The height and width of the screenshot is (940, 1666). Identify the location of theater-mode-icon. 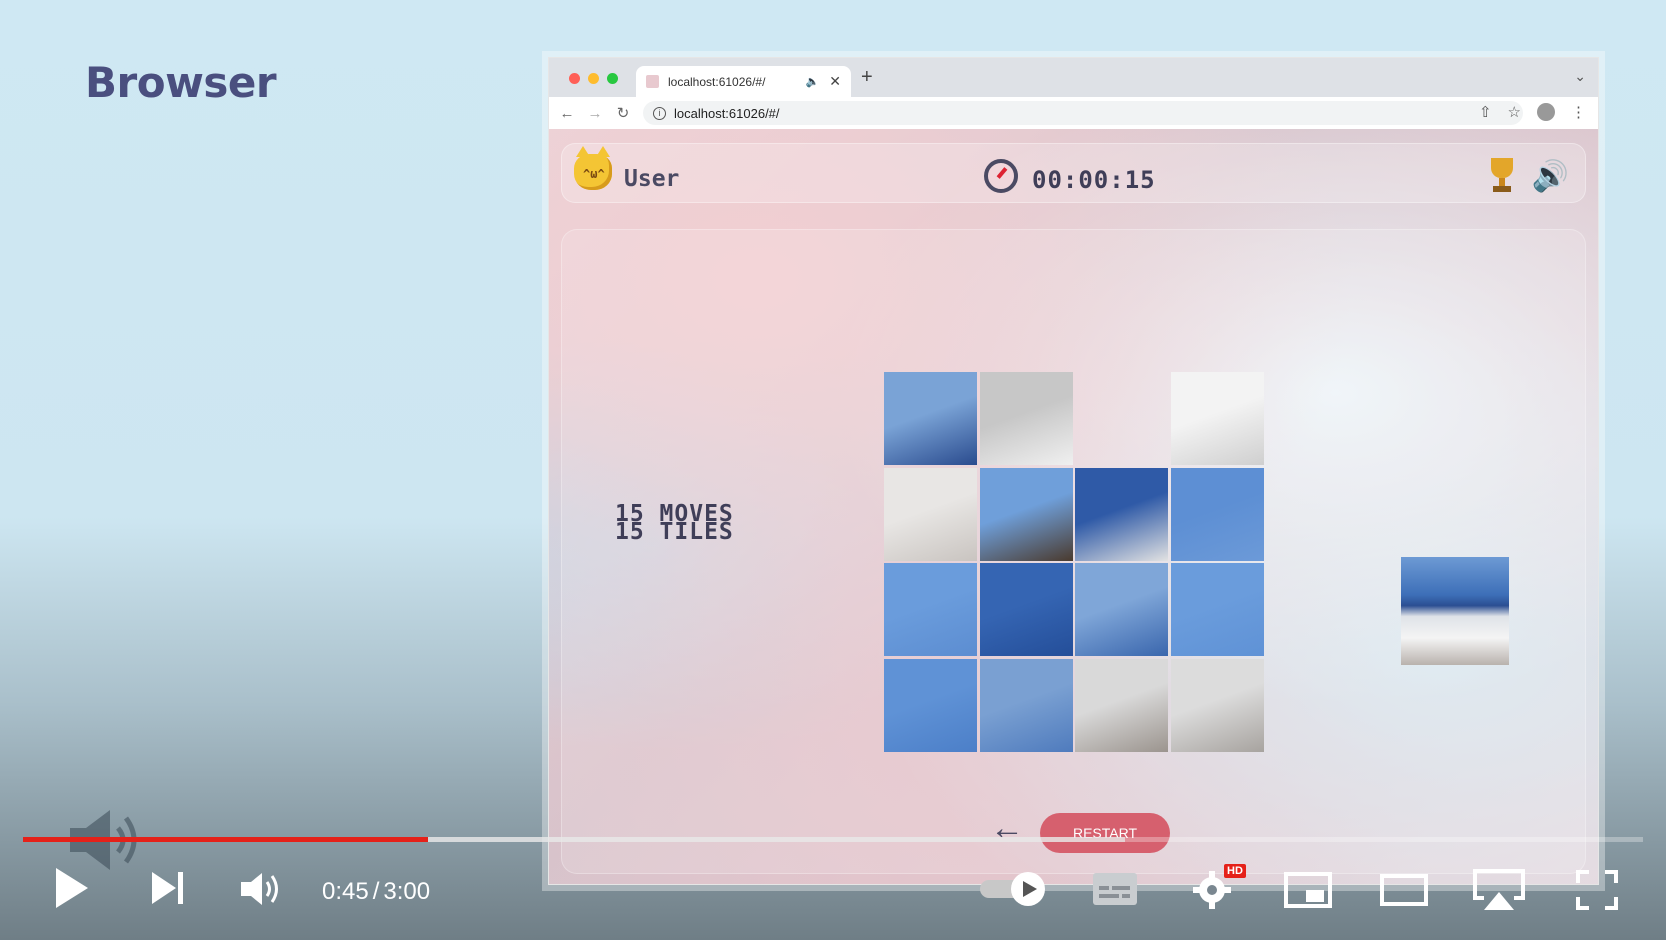
(1404, 890).